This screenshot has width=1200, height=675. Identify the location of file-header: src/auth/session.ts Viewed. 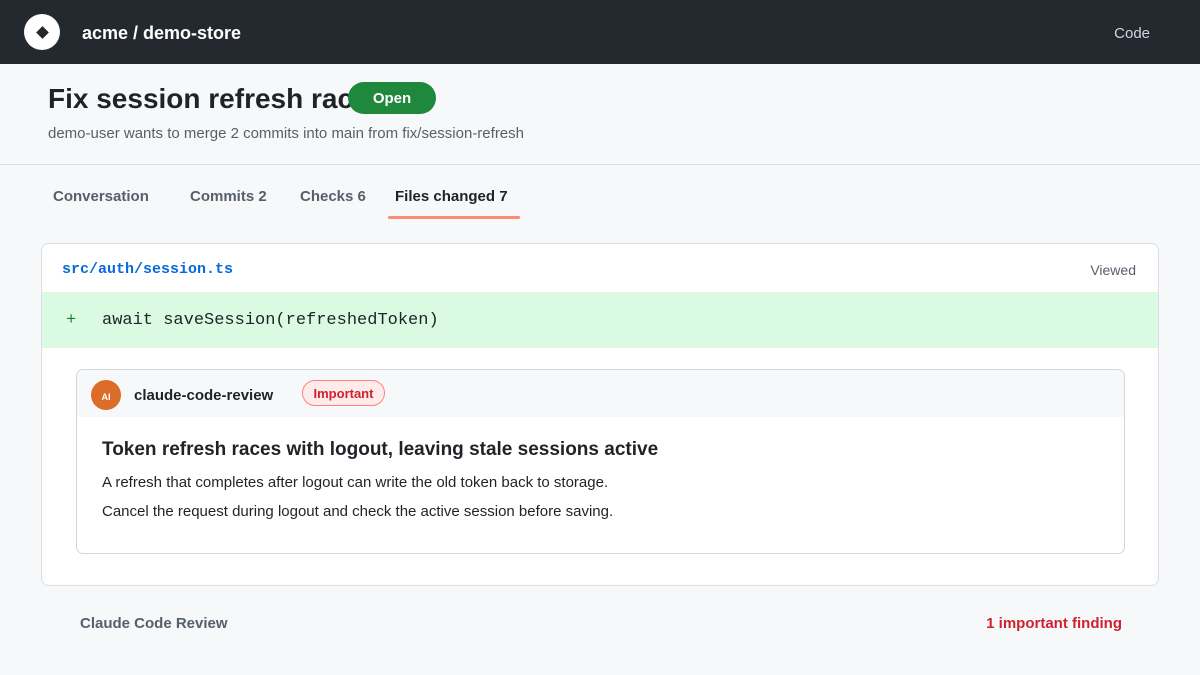
(600, 268).